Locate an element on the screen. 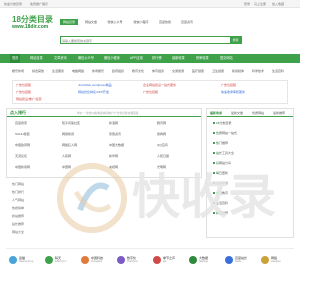 The width and height of the screenshot is (320, 300). nav-wechat: 微信公众号 is located at coordinates (86, 58).